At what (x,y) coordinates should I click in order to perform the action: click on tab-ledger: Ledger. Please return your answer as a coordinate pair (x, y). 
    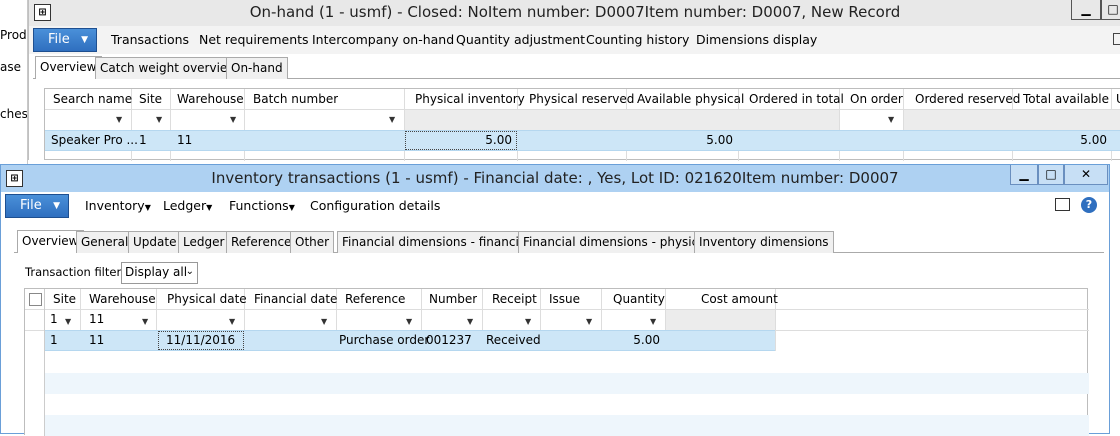
    Looking at the image, I should click on (204, 242).